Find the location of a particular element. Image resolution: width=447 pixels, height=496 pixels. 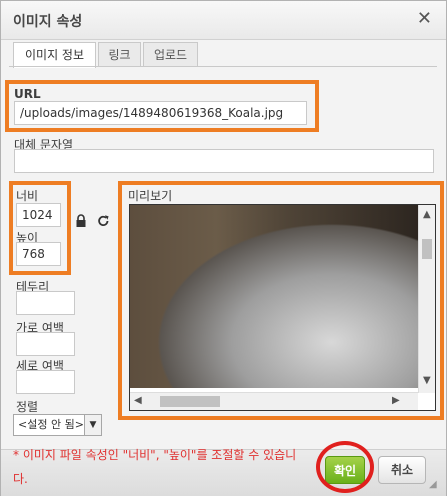

url-label: URL is located at coordinates (27, 94).